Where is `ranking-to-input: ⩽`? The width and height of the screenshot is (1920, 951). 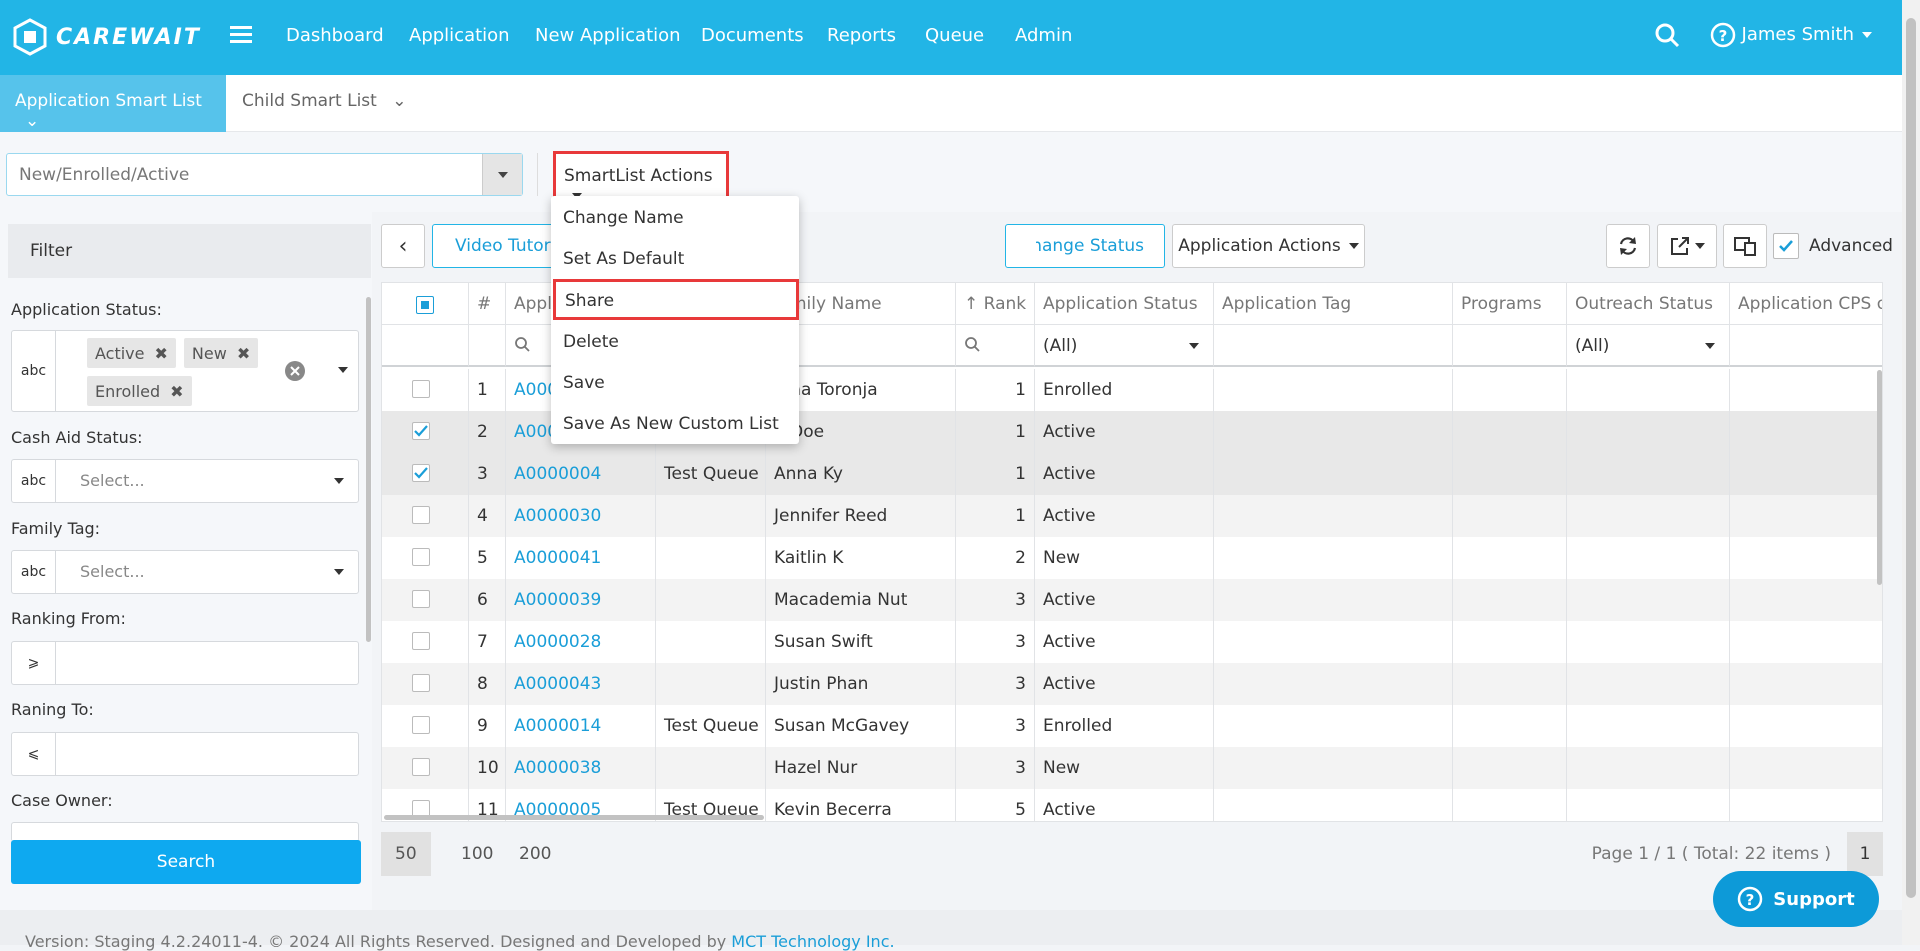
ranking-to-input: ⩽ is located at coordinates (185, 754).